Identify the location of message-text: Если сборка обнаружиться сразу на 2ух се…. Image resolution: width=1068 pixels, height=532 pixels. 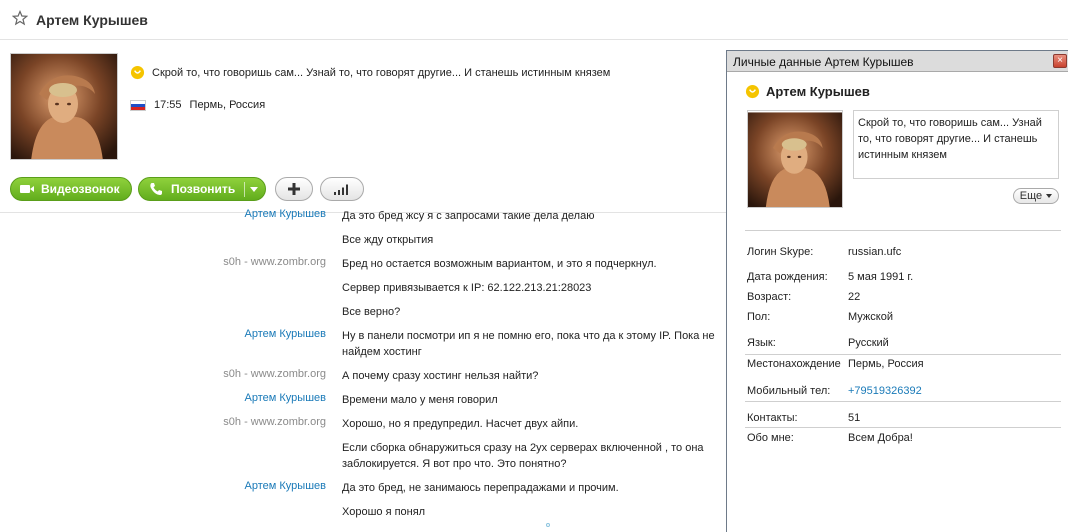
(523, 456).